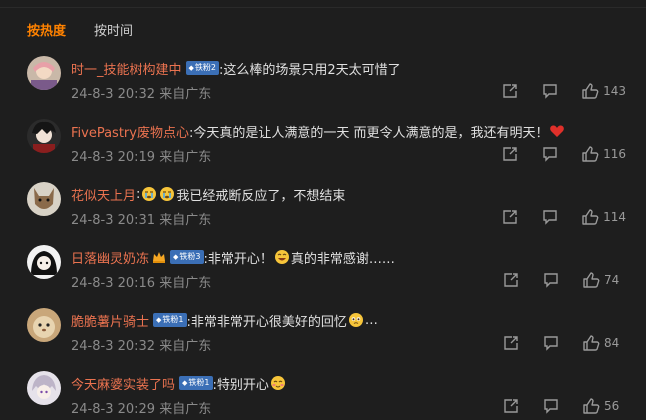 The image size is (646, 420). Describe the element at coordinates (323, 395) in the screenshot. I see `comment-item: 今天麻婆实装了吗 ◆ 铁粉1 :特别开心 24-8-3 20:29 来自广东 56` at that location.